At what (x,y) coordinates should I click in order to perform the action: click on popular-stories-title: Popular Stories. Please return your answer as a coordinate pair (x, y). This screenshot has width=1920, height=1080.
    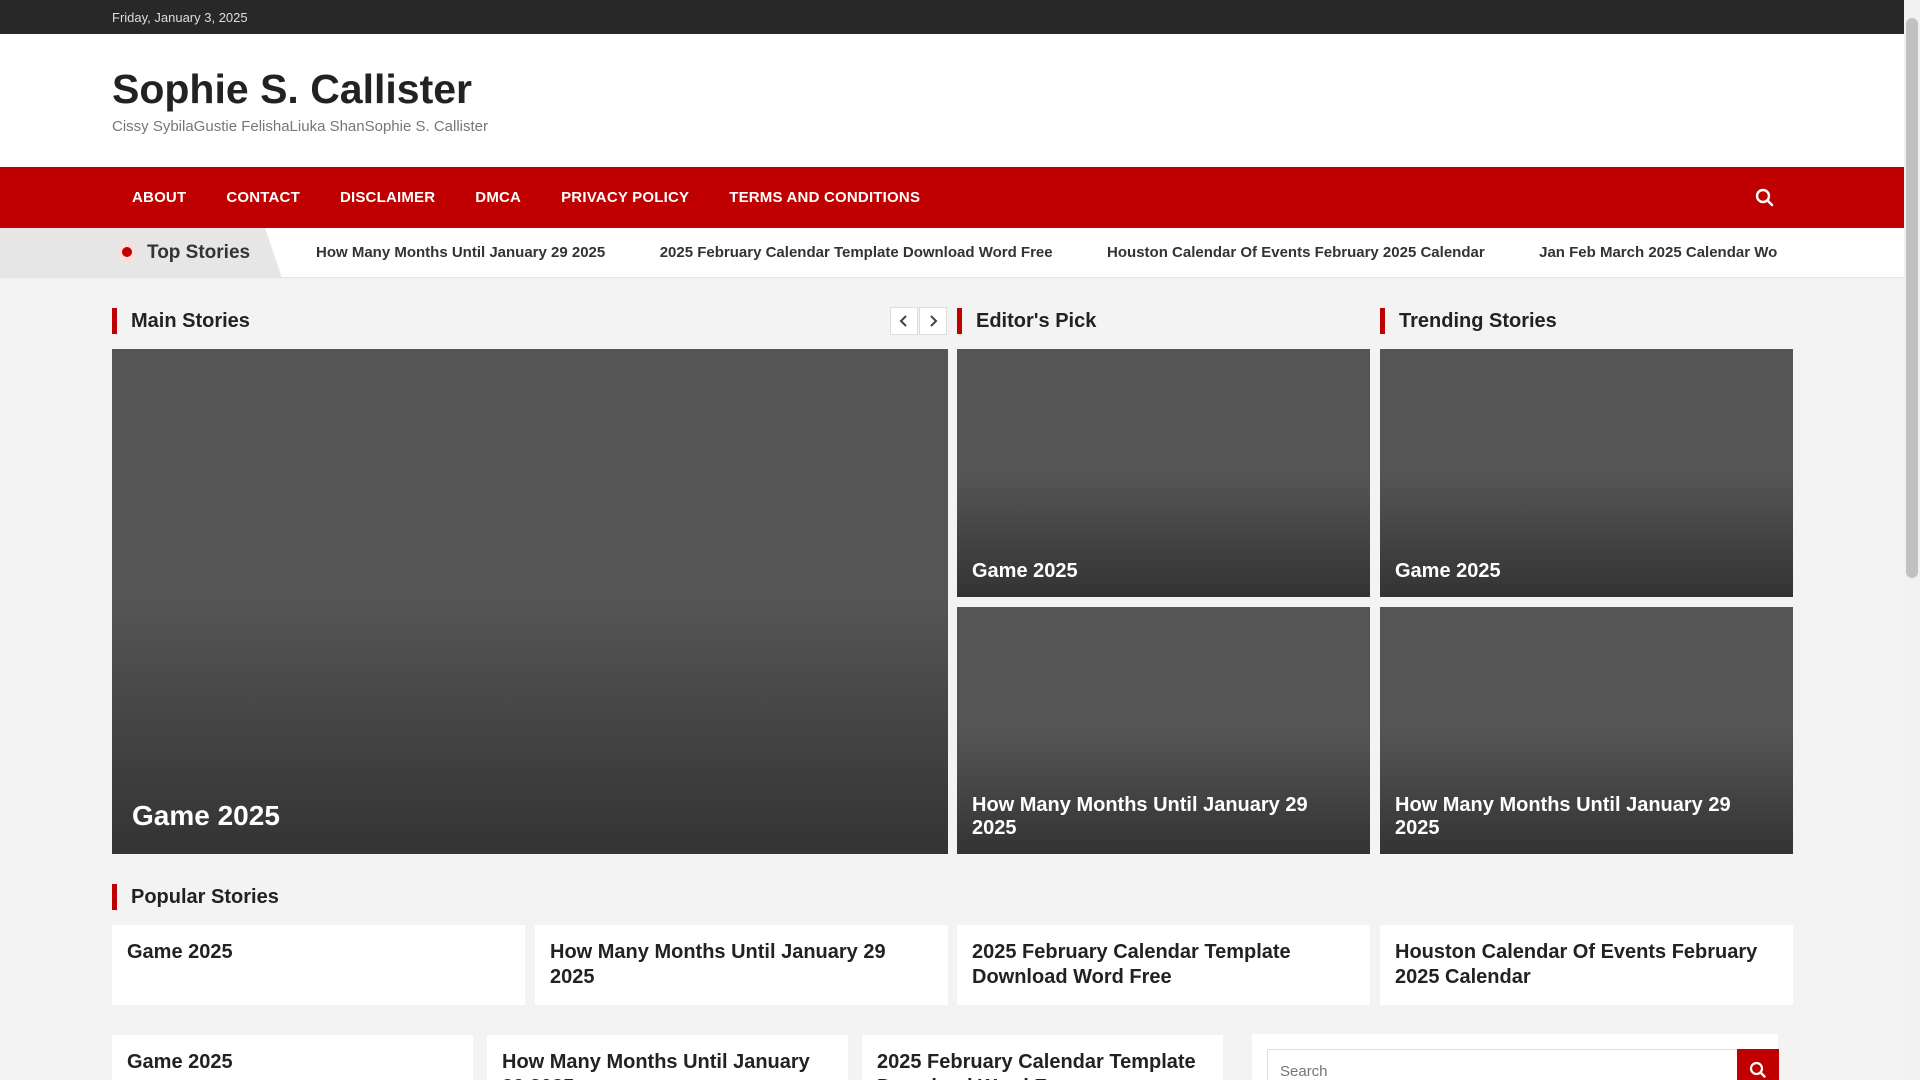
    Looking at the image, I should click on (195, 897).